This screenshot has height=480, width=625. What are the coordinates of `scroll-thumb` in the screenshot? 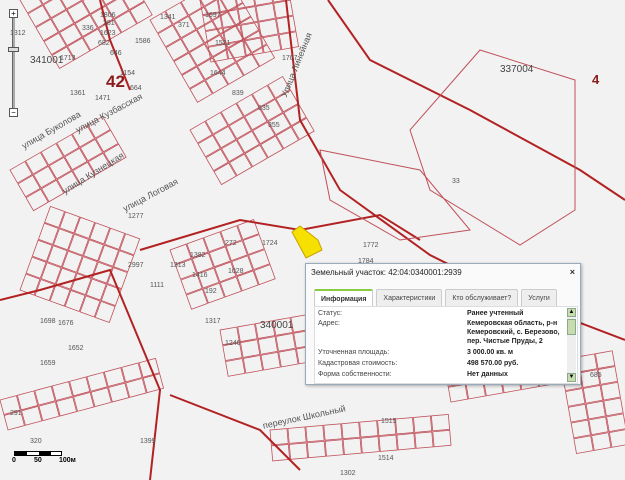 It's located at (571, 327).